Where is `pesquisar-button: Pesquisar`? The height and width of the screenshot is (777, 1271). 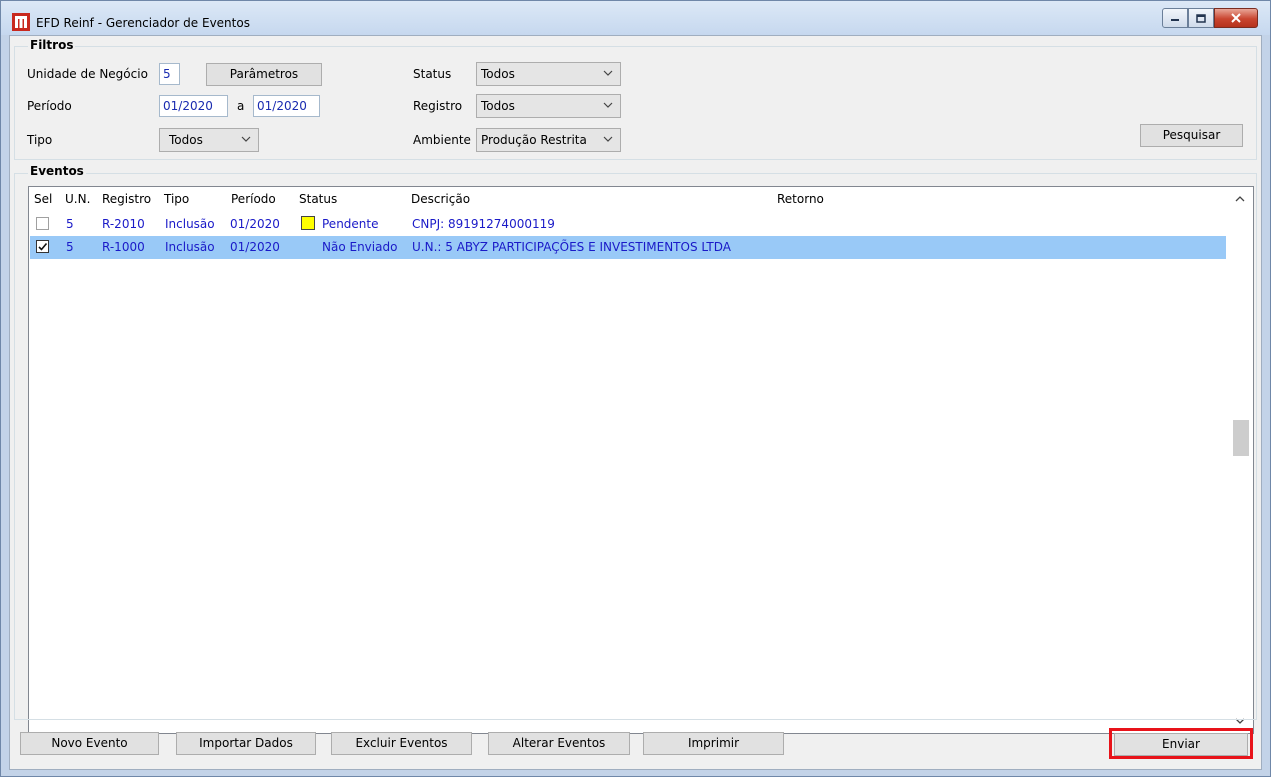 pesquisar-button: Pesquisar is located at coordinates (1191, 135).